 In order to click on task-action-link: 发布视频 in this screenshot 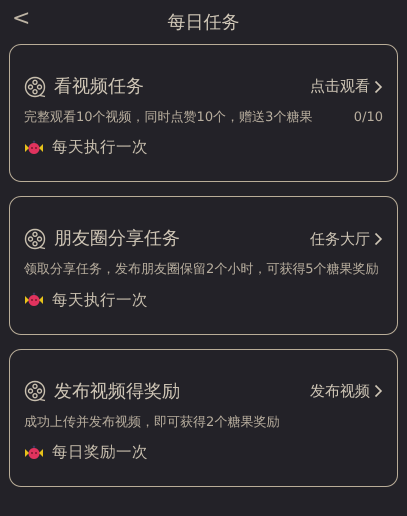, I will do `click(346, 391)`.